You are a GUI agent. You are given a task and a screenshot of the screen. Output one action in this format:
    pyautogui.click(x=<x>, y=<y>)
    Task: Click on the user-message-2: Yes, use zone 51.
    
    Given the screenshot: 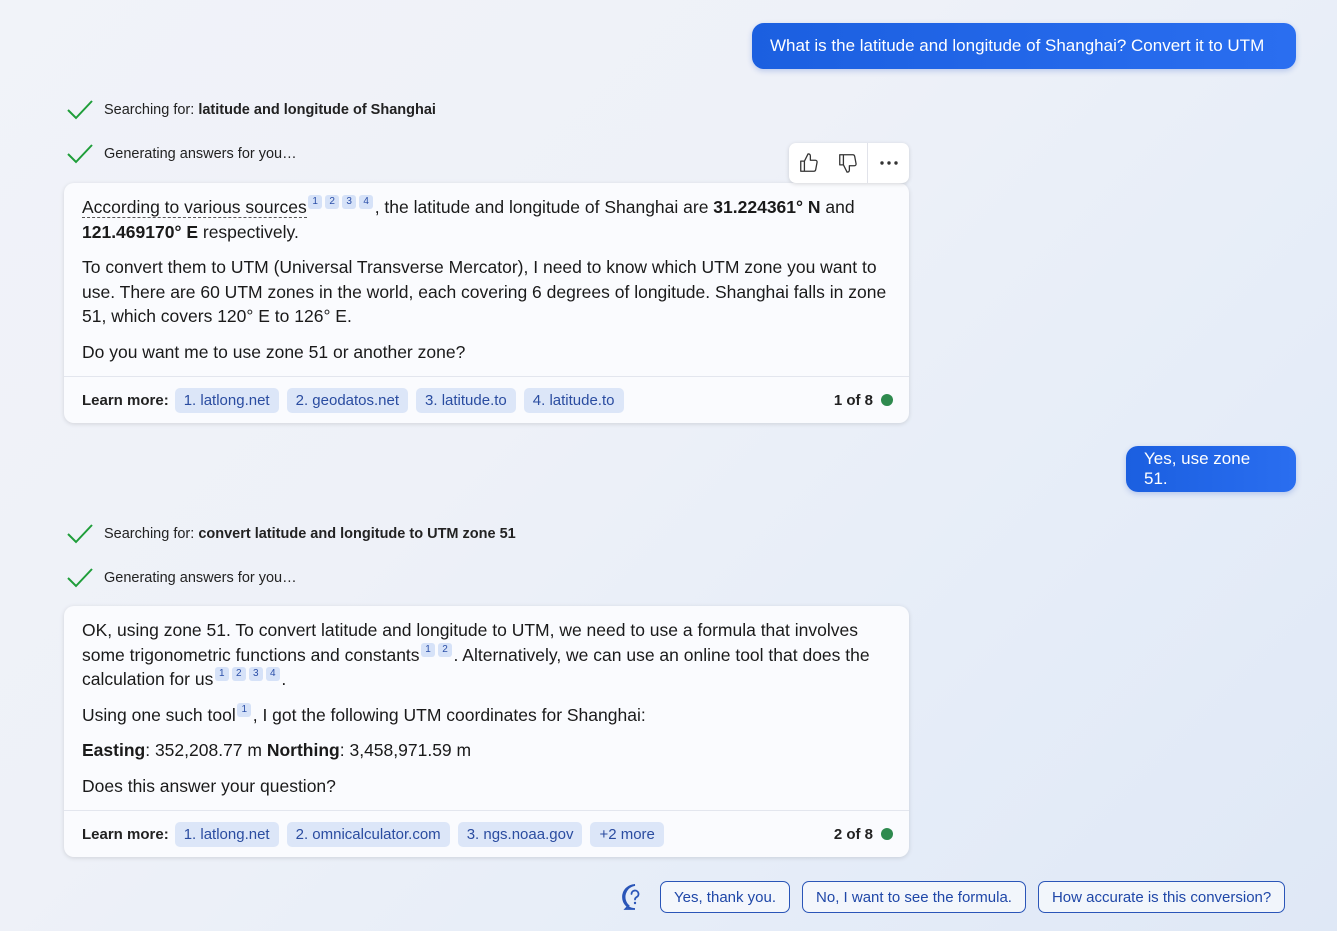 What is the action you would take?
    pyautogui.click(x=1211, y=469)
    